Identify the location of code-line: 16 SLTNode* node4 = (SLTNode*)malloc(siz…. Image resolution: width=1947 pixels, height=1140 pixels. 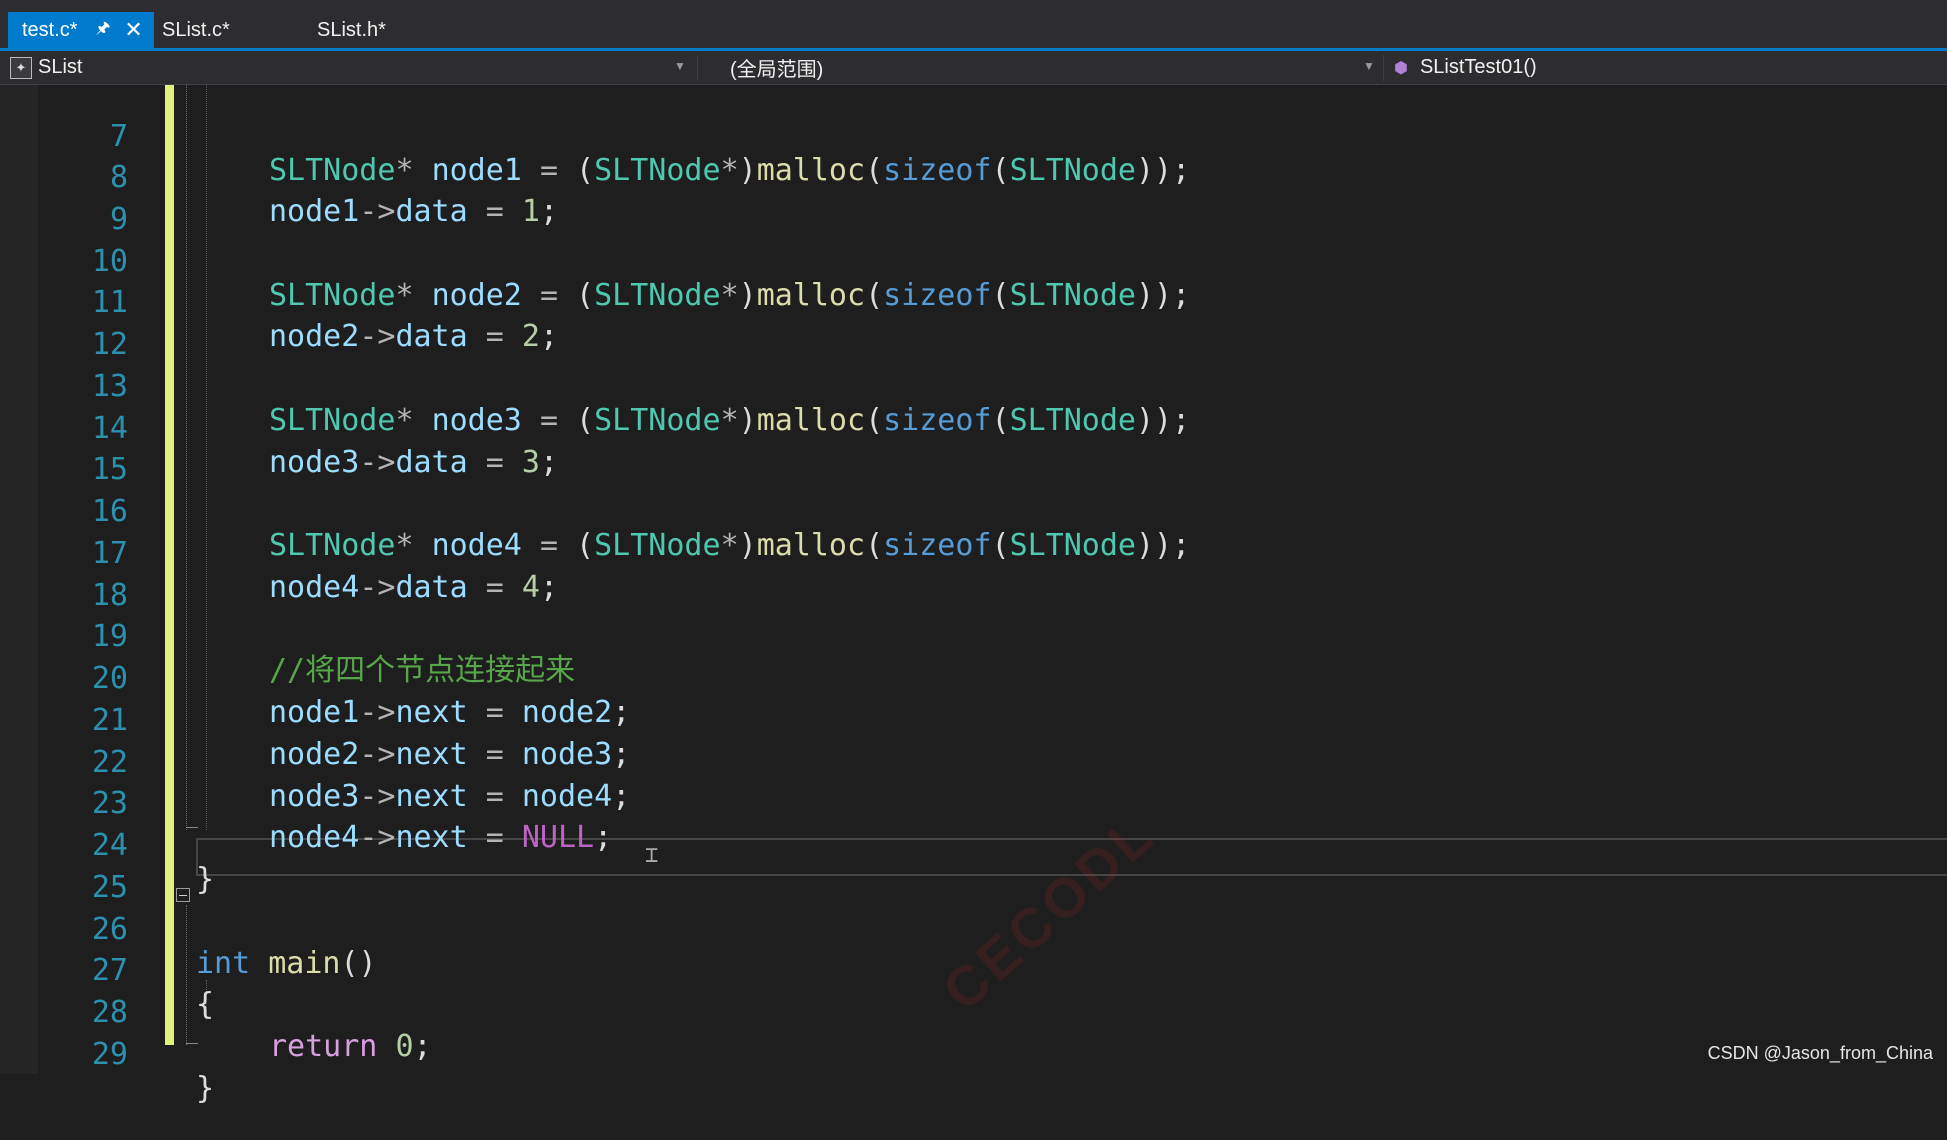
(973, 512).